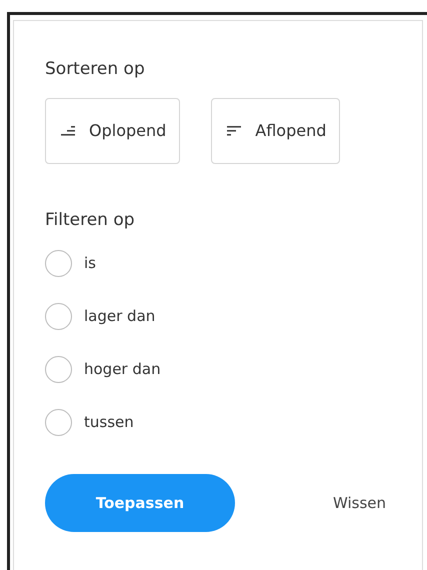 The height and width of the screenshot is (570, 427). Describe the element at coordinates (219, 316) in the screenshot. I see `radio-option: lager dan` at that location.